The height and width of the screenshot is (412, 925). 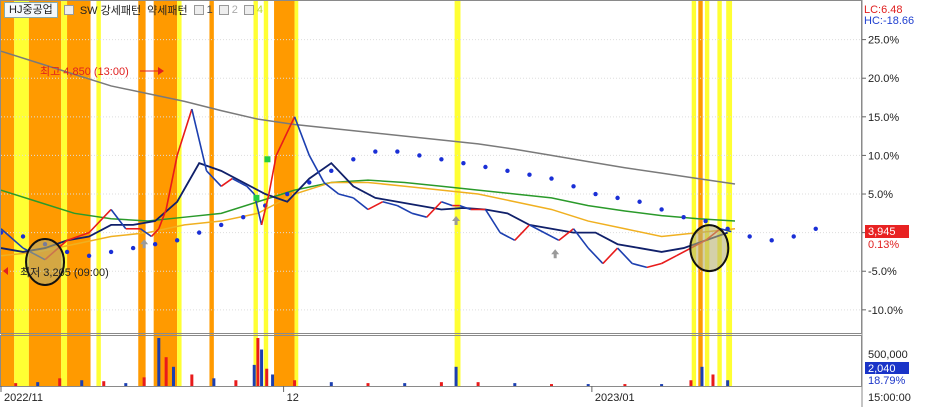 I want to click on time-label: 15:00:00, so click(x=889, y=398).